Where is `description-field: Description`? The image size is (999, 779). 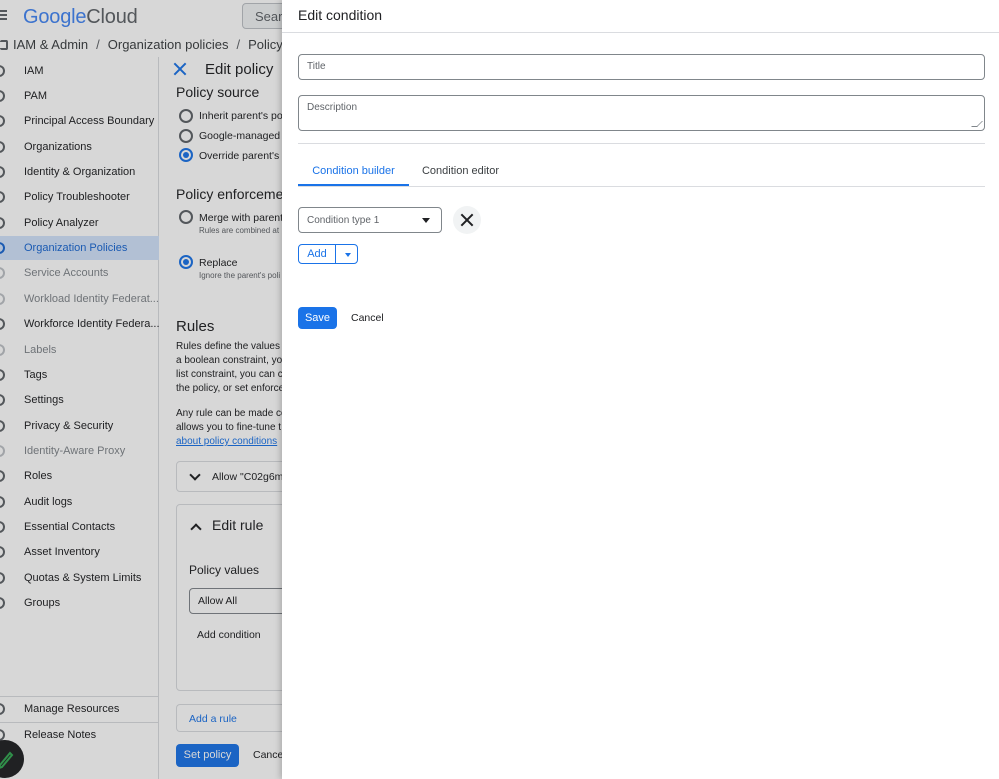 description-field: Description is located at coordinates (641, 113).